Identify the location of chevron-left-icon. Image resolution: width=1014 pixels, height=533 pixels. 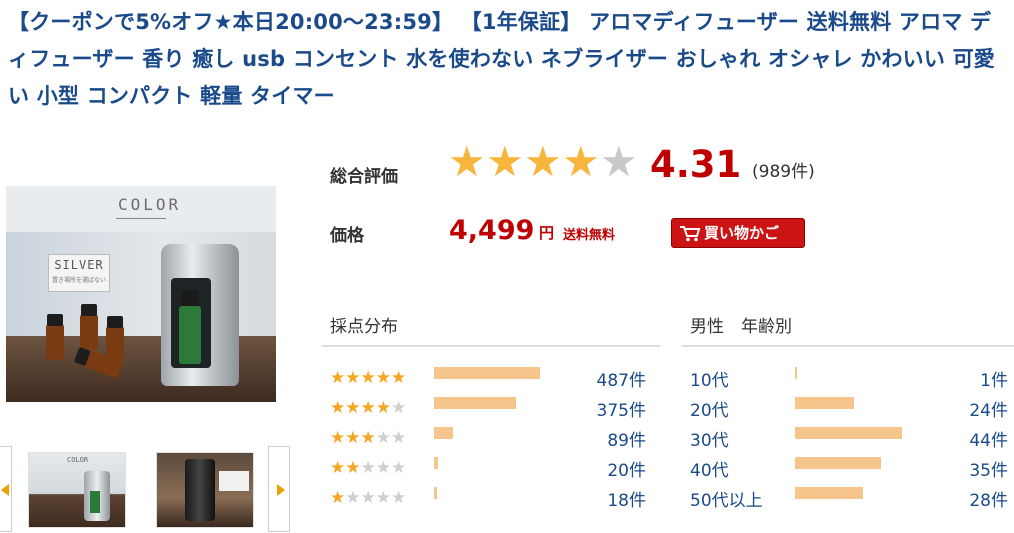
(5, 490).